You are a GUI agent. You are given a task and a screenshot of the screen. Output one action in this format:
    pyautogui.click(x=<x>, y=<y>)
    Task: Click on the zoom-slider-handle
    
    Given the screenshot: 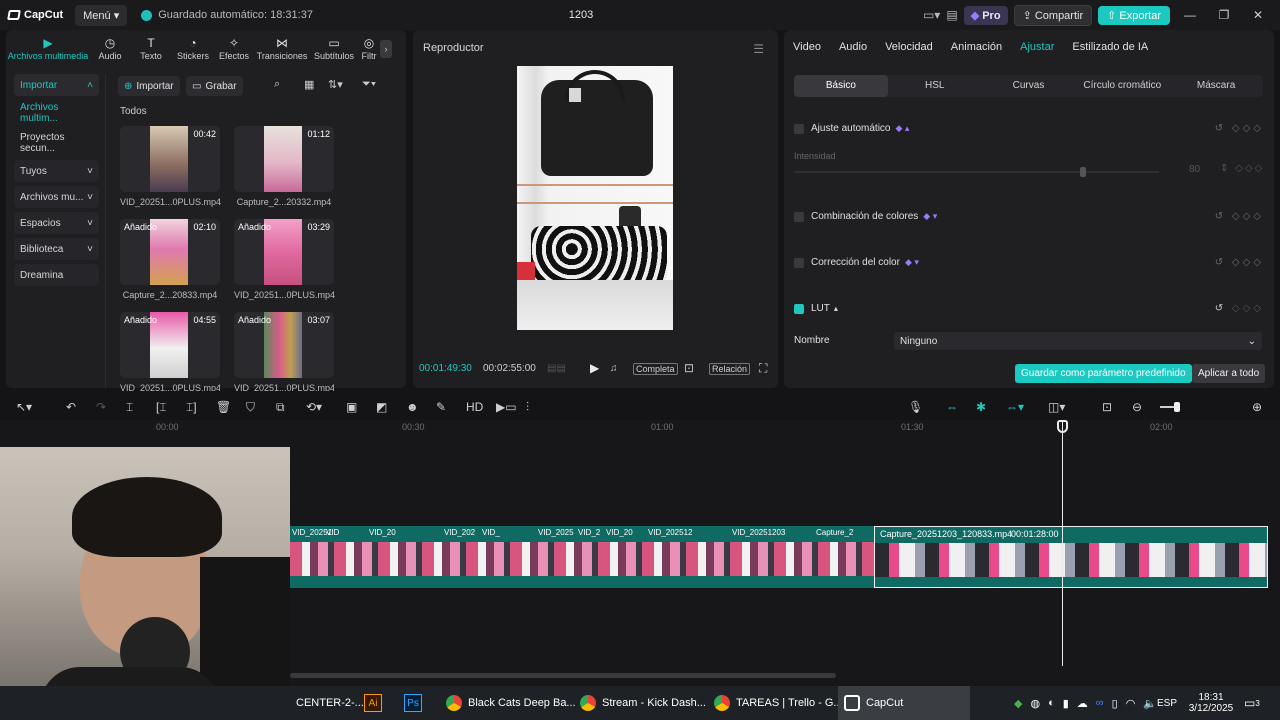 What is the action you would take?
    pyautogui.click(x=1177, y=407)
    